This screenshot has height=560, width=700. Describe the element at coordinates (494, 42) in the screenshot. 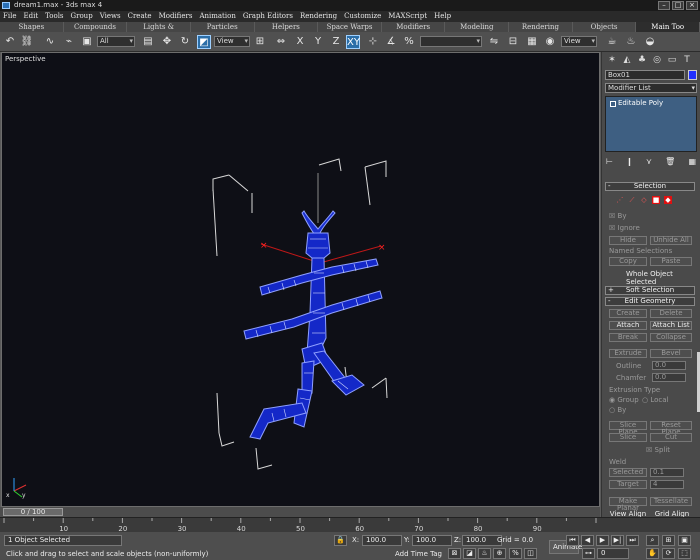

I see `mirror-icon: ⇋` at that location.